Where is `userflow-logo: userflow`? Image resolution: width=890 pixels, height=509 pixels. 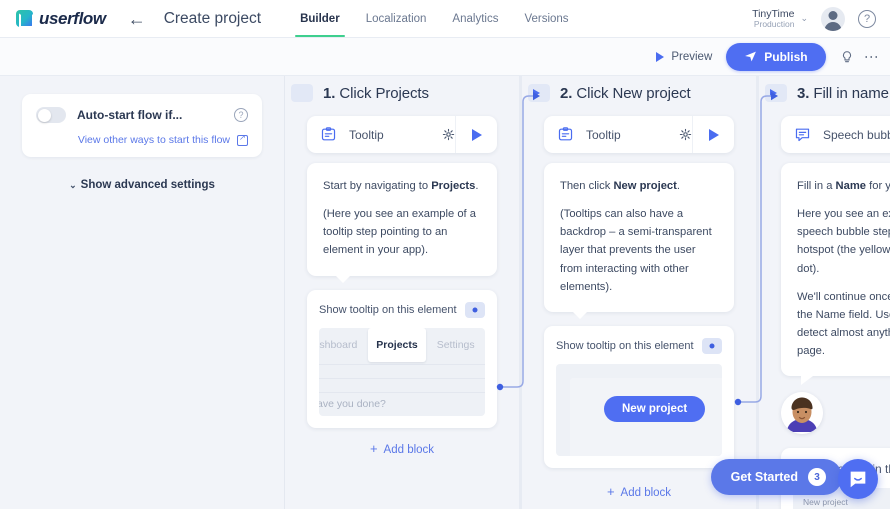 userflow-logo: userflow is located at coordinates (61, 19).